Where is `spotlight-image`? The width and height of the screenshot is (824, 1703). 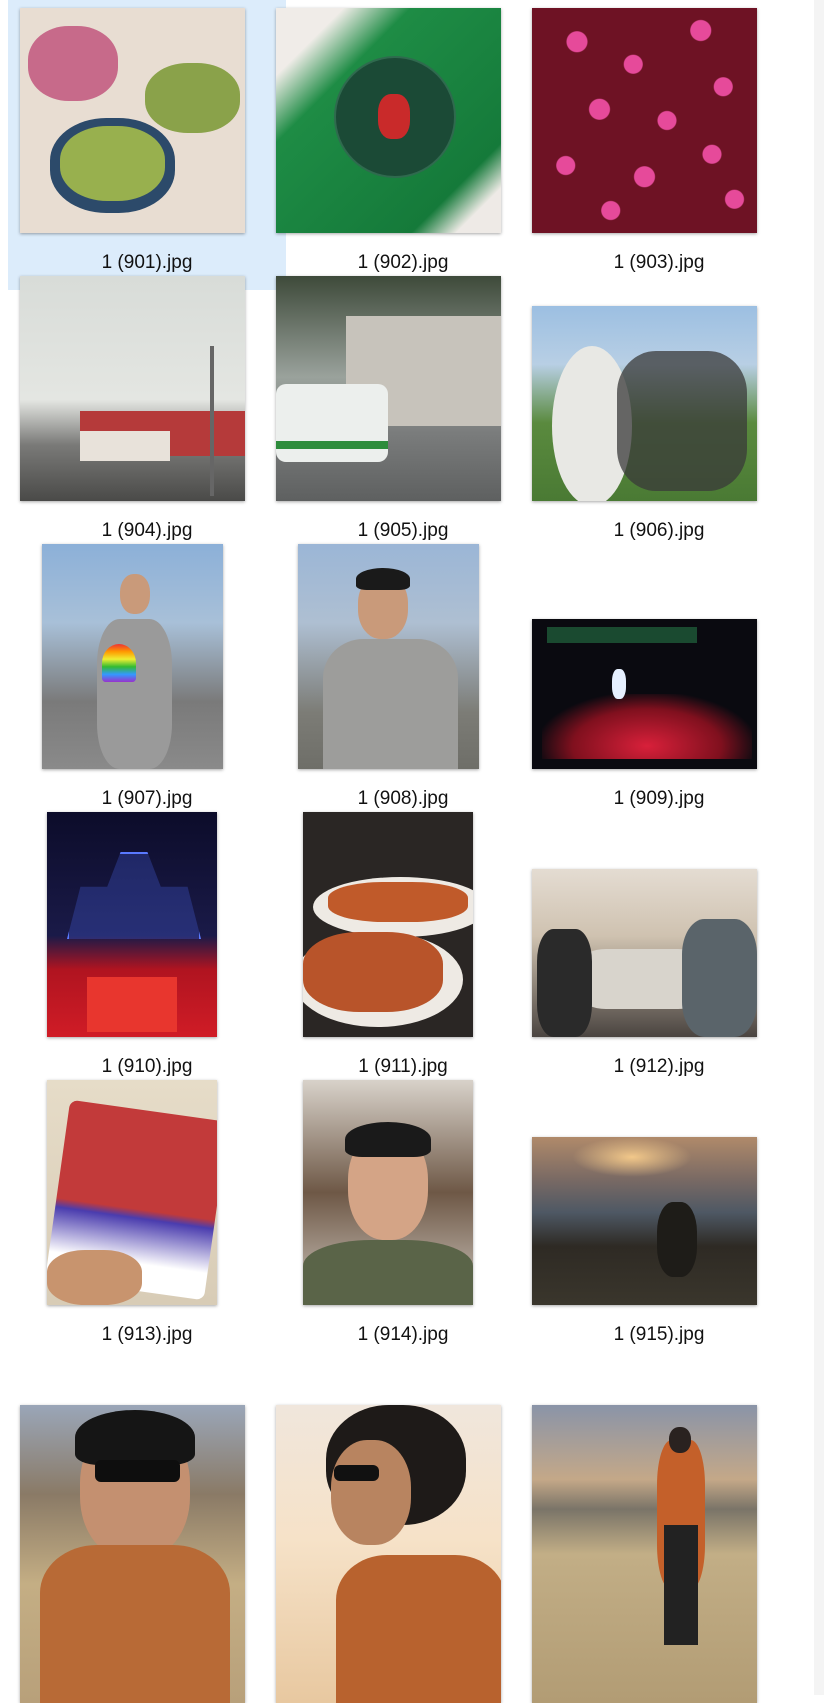 spotlight-image is located at coordinates (619, 684).